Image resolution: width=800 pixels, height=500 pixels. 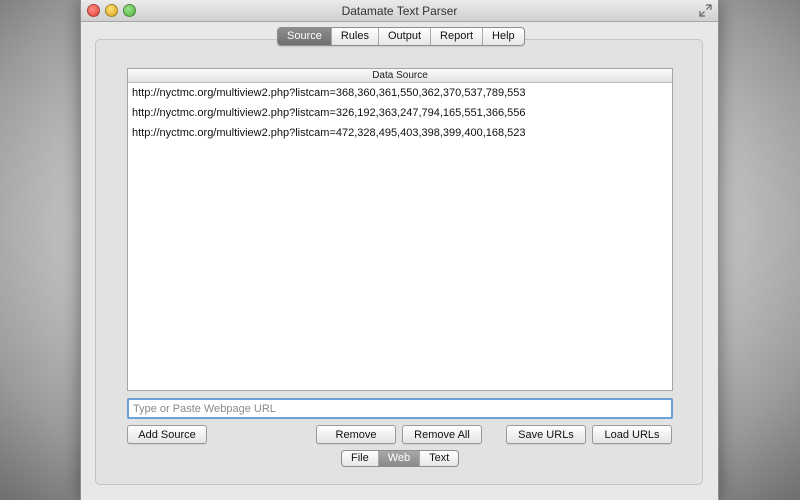 I want to click on tab-rules: Rules, so click(x=355, y=36).